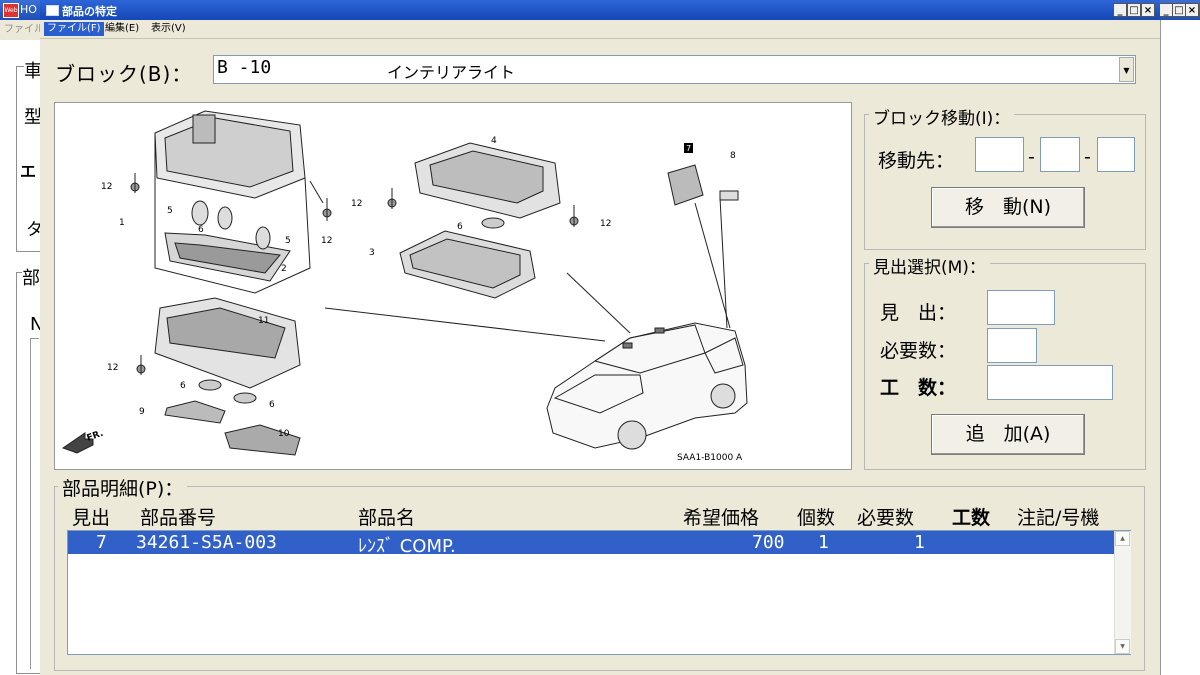 This screenshot has width=1200, height=675. What do you see at coordinates (1005, 182) in the screenshot?
I see `block-move-group` at bounding box center [1005, 182].